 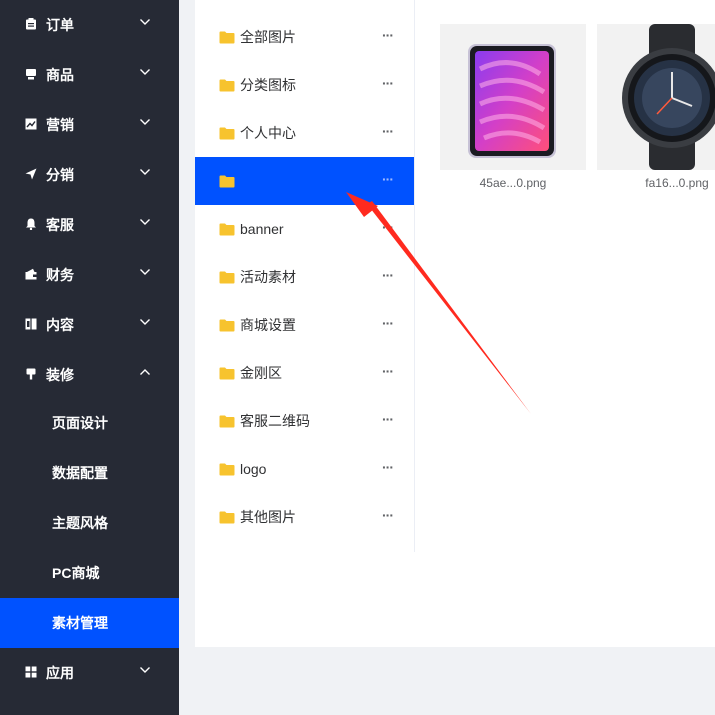 What do you see at coordinates (304, 325) in the screenshot?
I see `folder-item: 商城设置 ···` at bounding box center [304, 325].